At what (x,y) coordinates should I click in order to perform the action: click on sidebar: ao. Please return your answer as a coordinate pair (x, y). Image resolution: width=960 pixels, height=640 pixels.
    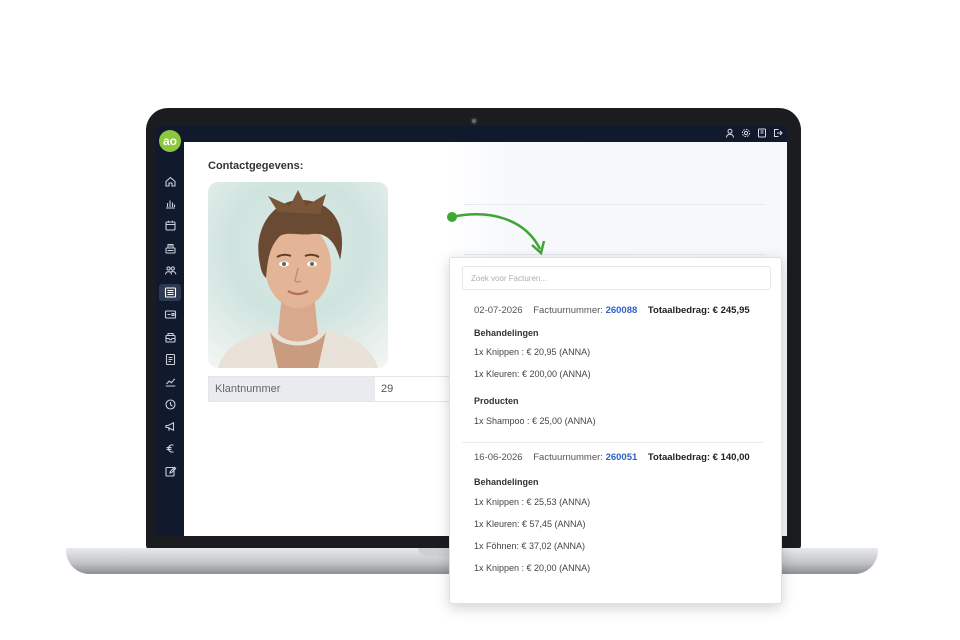
    Looking at the image, I should click on (170, 331).